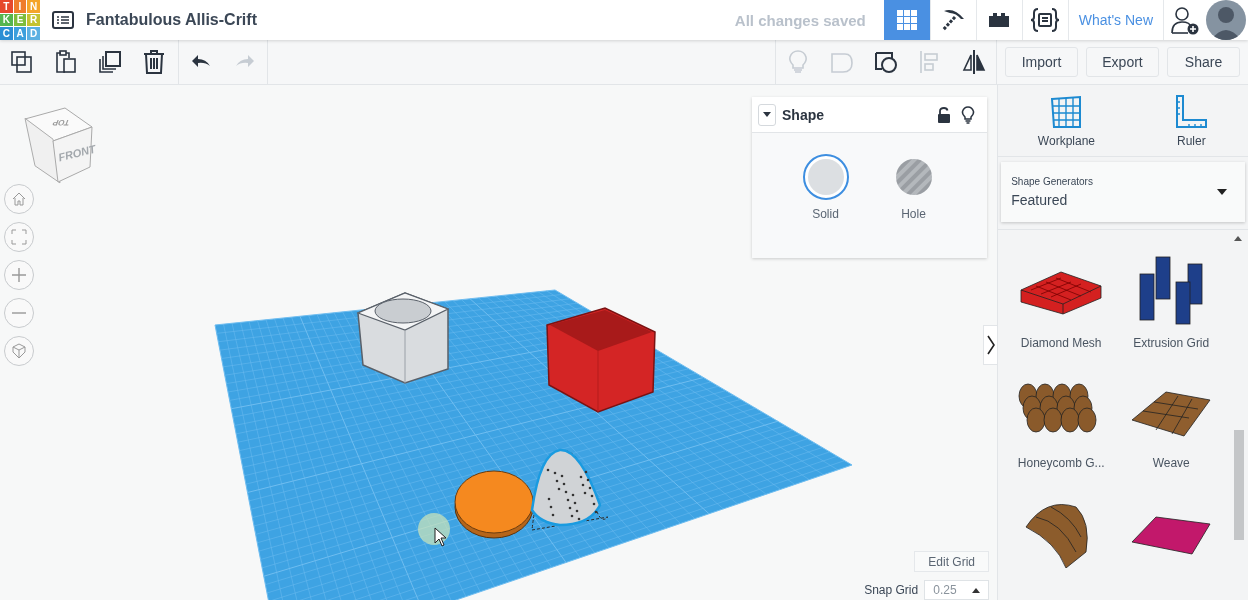 The image size is (1248, 600). I want to click on action-button: Share, so click(1203, 62).